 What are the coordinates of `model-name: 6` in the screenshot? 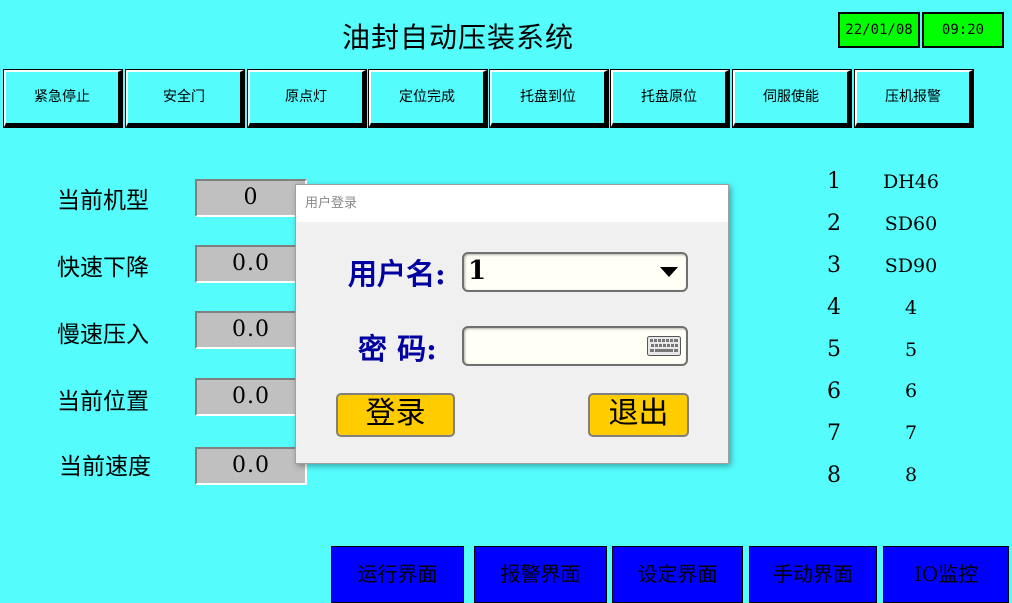 It's located at (911, 391).